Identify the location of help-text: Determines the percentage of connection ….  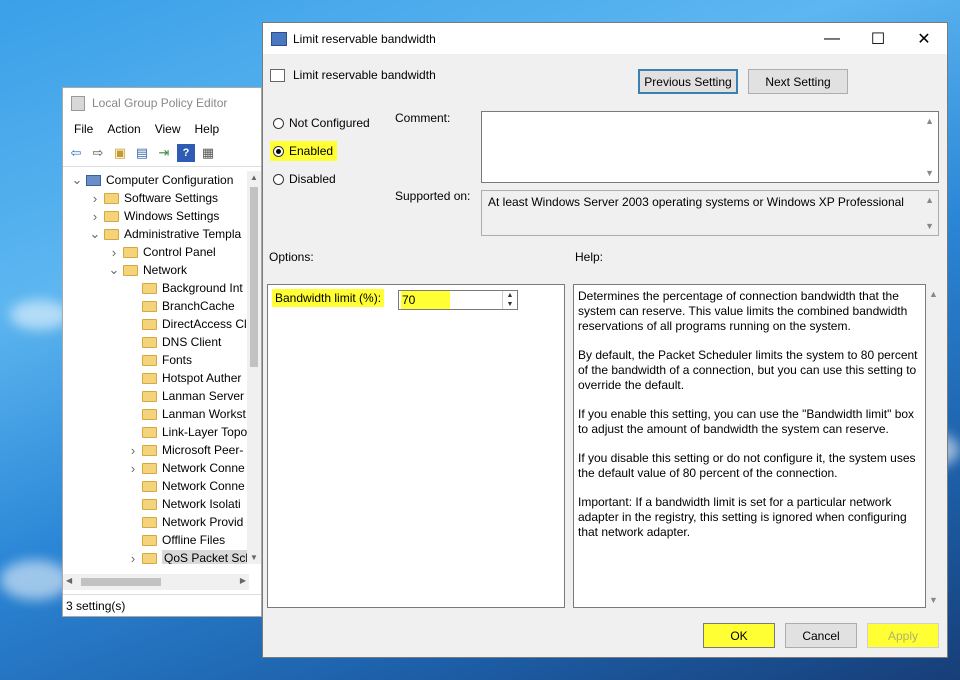
(749, 414).